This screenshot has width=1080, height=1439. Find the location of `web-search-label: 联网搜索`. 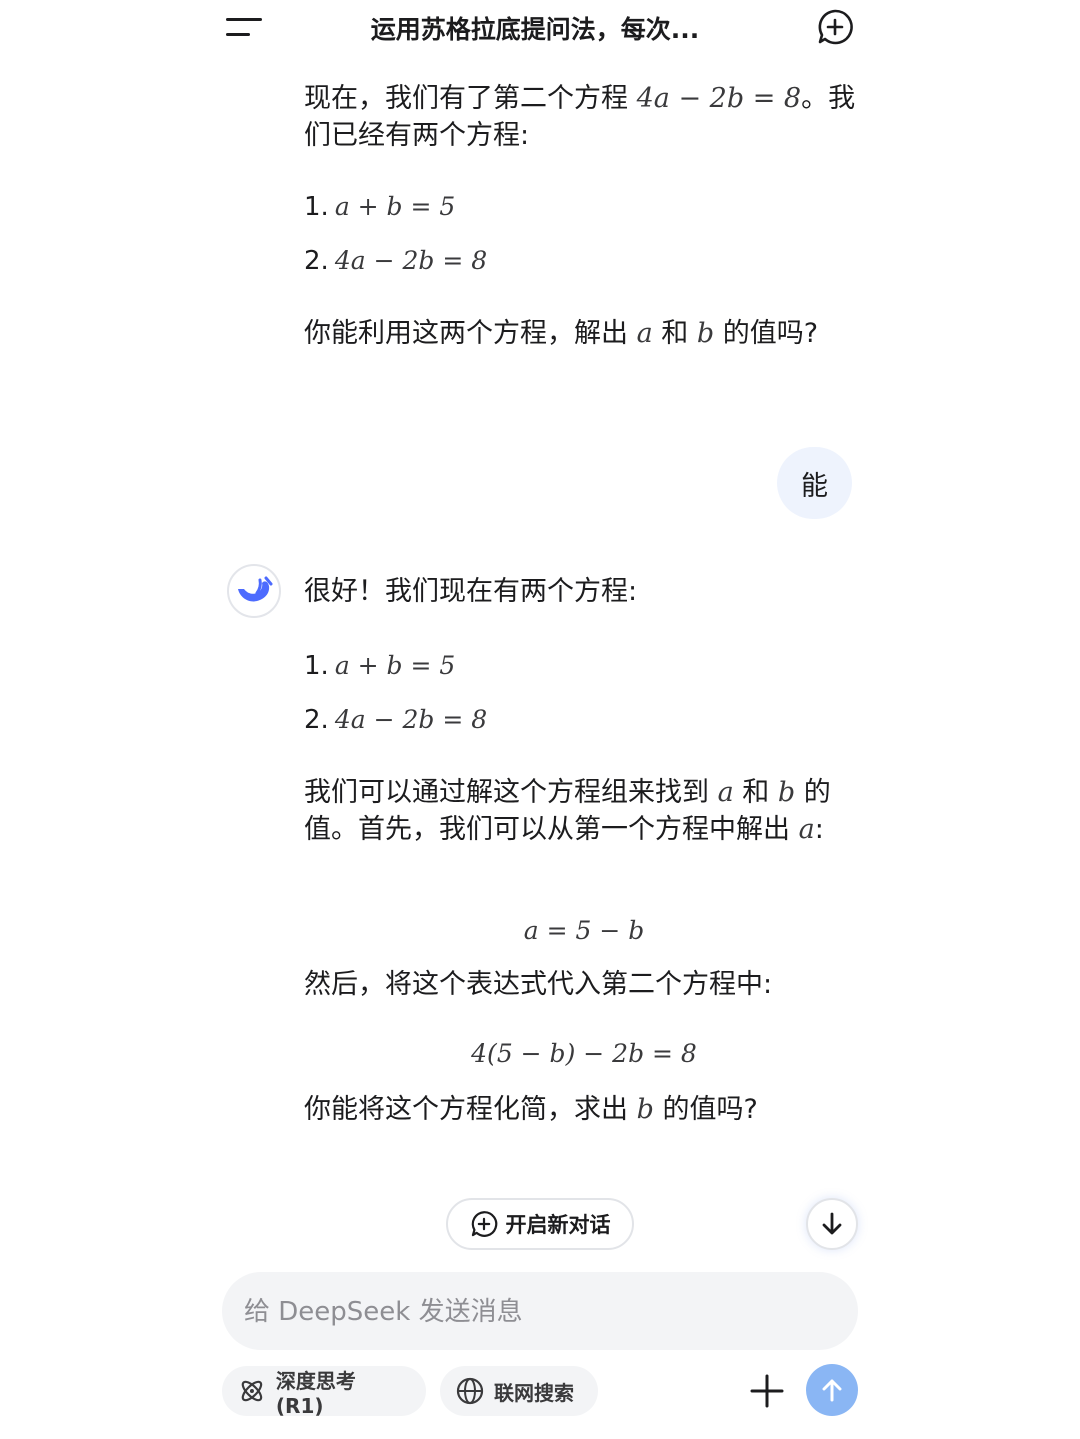

web-search-label: 联网搜索 is located at coordinates (534, 1392).